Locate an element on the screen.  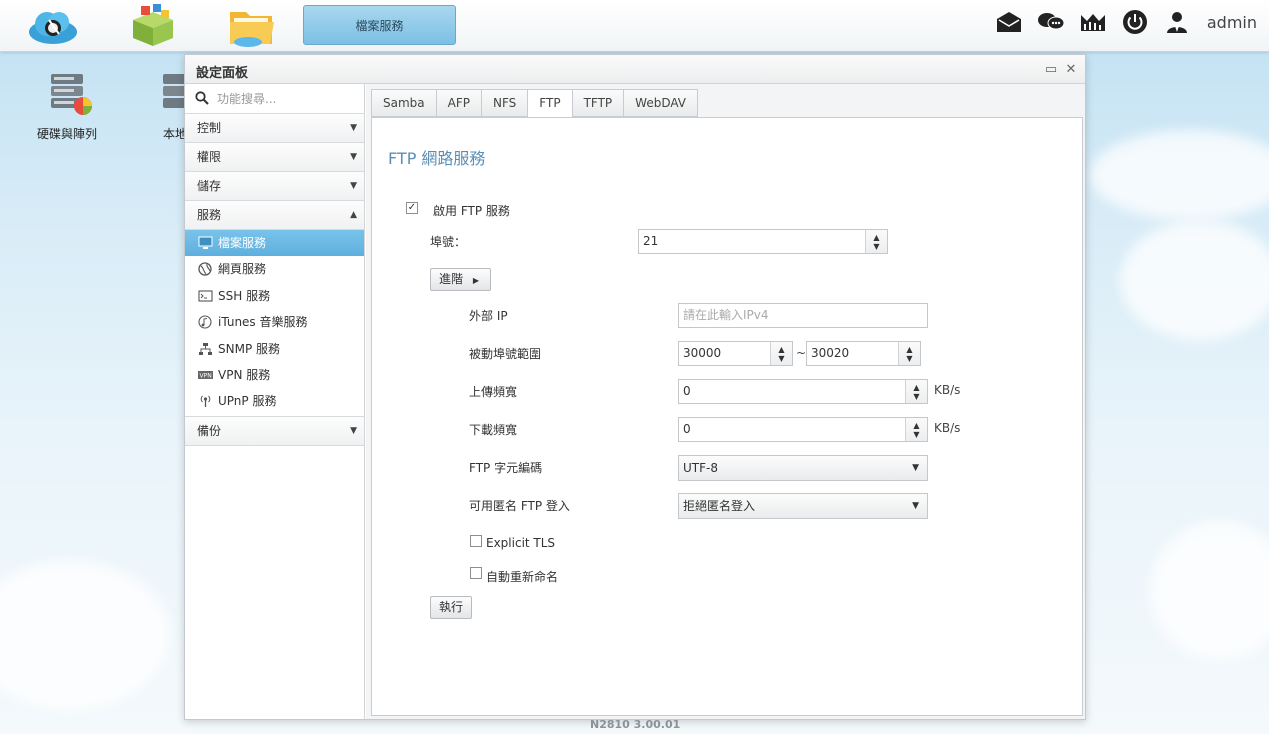
username-label: admin is located at coordinates (1232, 22).